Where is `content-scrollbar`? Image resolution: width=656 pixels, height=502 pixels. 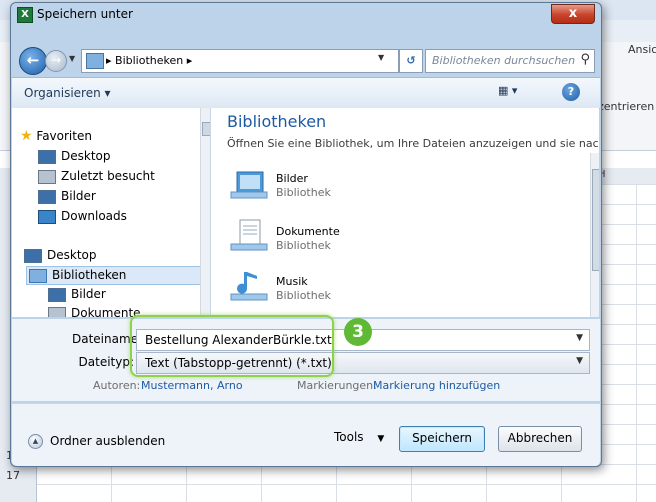
content-scrollbar is located at coordinates (594, 235).